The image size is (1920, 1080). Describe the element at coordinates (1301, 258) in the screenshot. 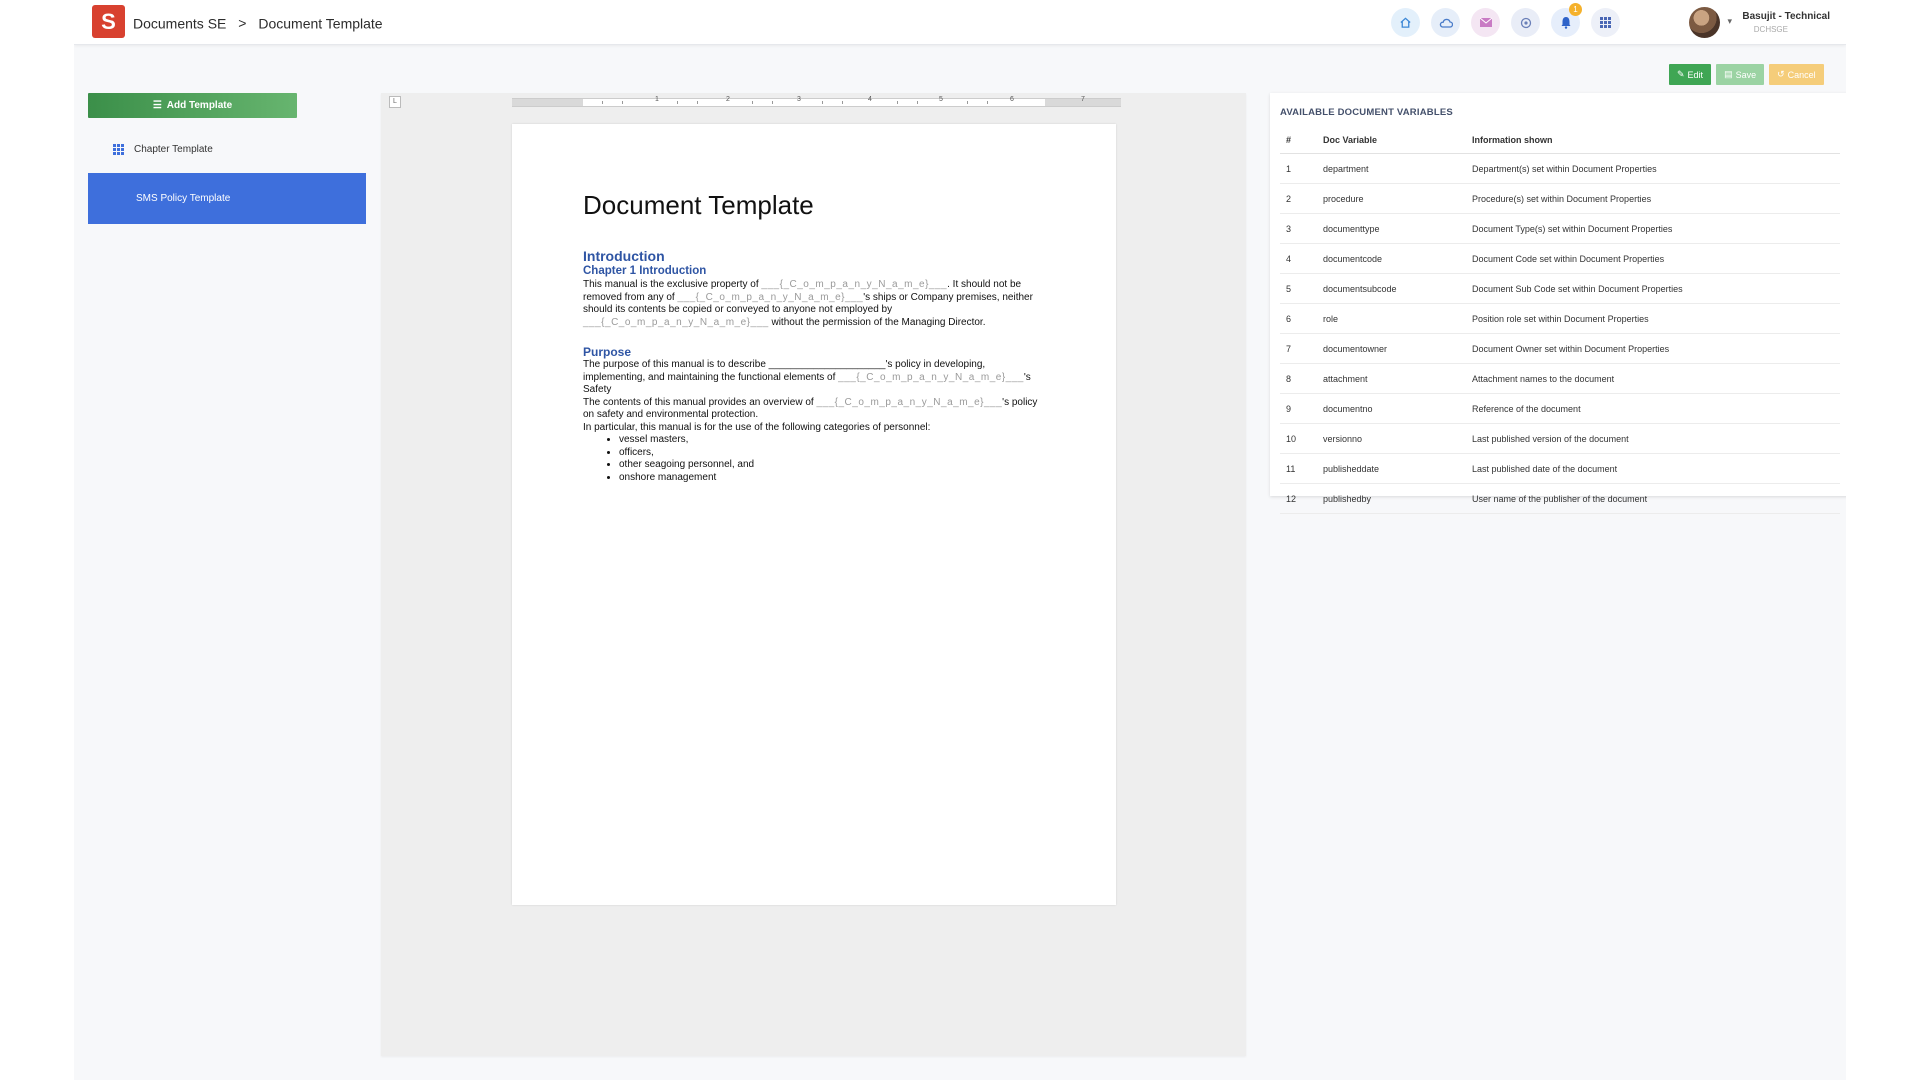

I see `row-number: 4` at that location.